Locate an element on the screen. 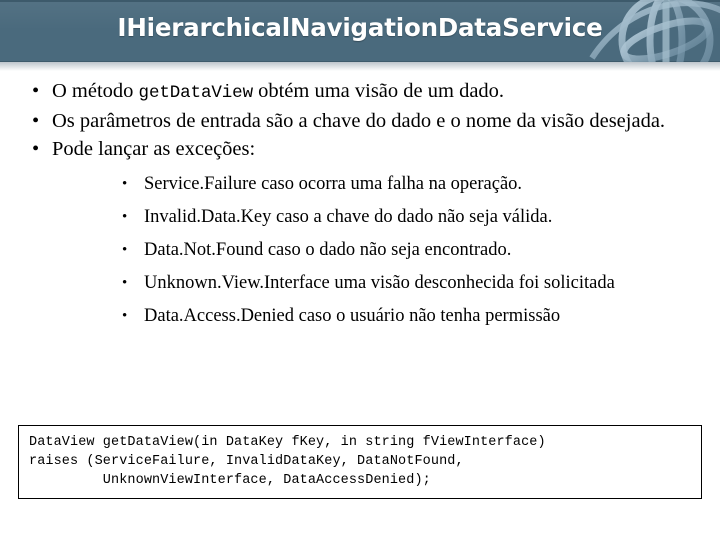 The image size is (720, 540). bullet-text-segment: obtém uma visão de um dado. is located at coordinates (378, 91).